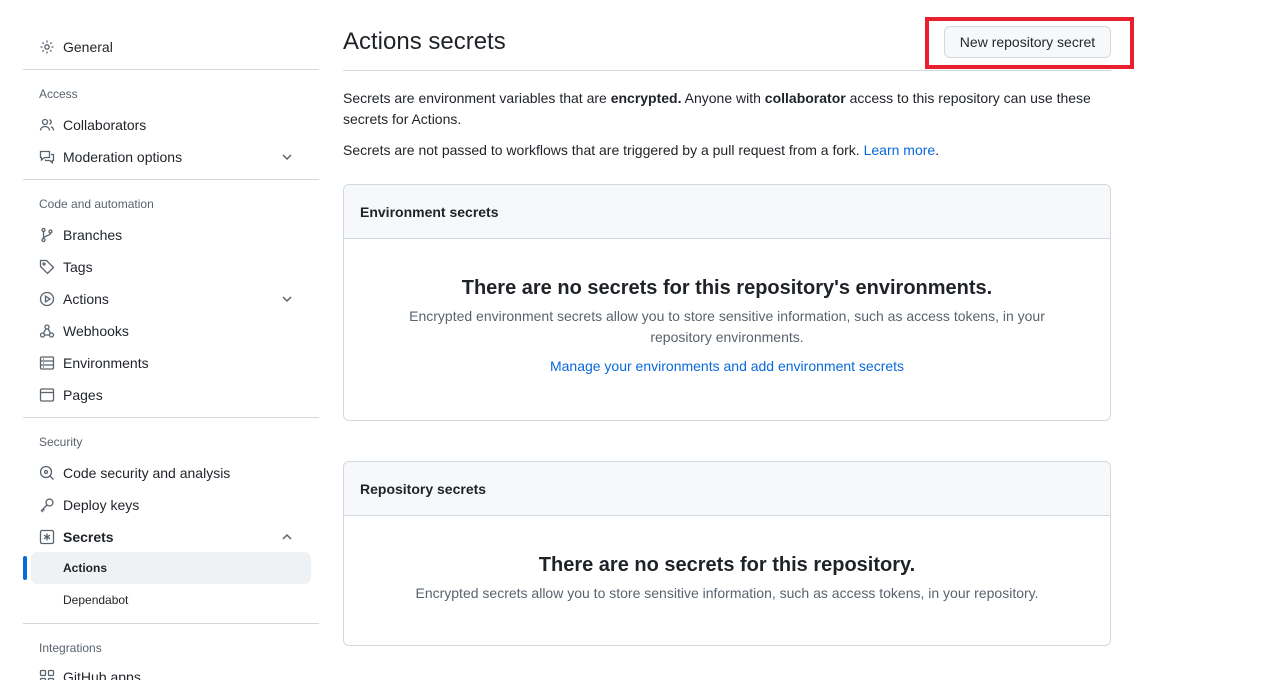  What do you see at coordinates (102, 674) in the screenshot?
I see `sidebar-item-label: GitHub apps` at bounding box center [102, 674].